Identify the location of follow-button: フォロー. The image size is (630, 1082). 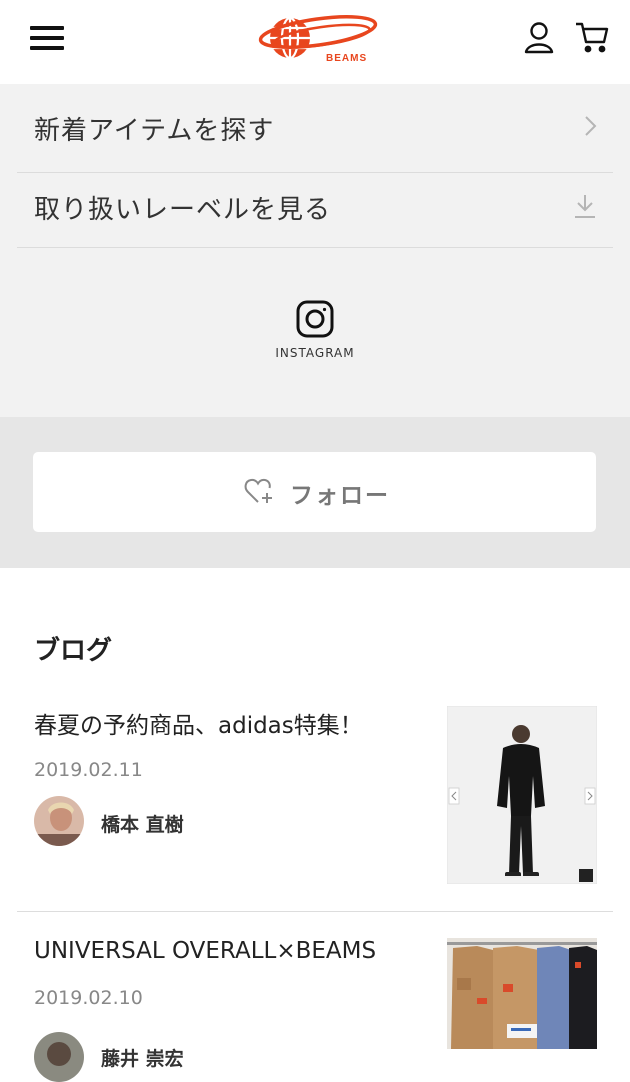
(314, 492).